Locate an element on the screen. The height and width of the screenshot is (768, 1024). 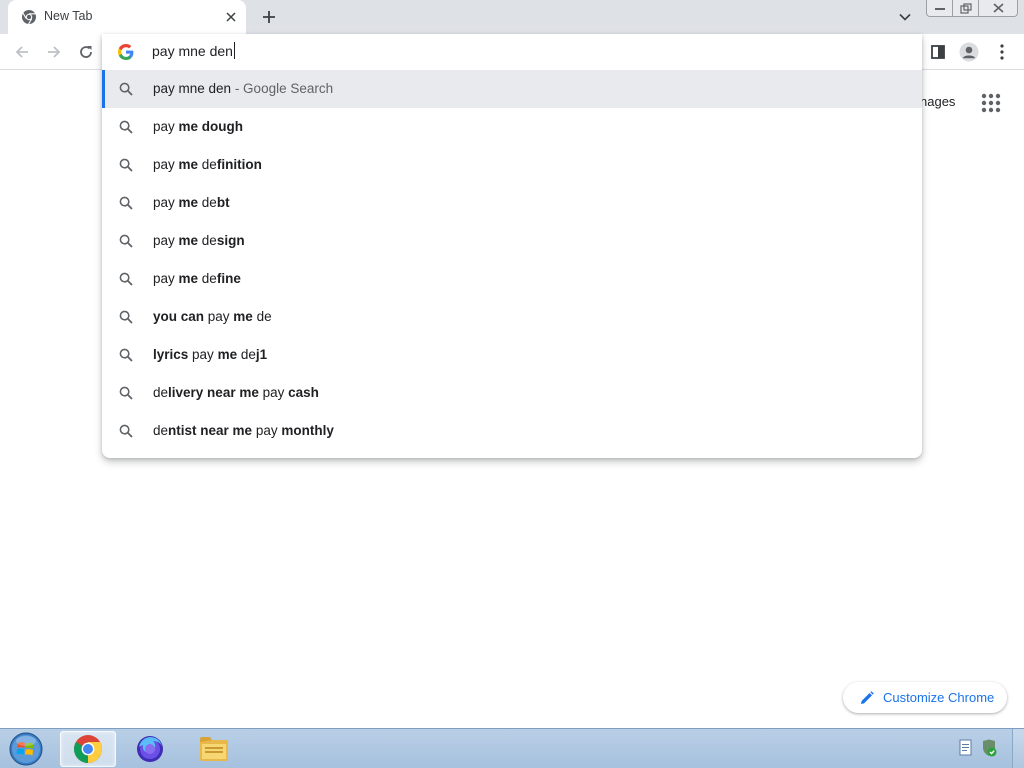
omnibox-input-row: pay mne den is located at coordinates (512, 52).